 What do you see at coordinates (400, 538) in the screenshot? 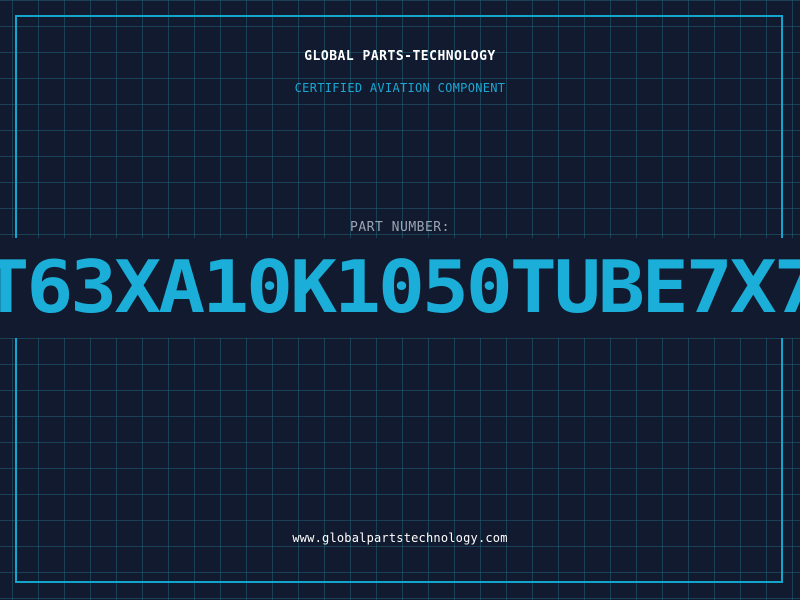
I see `website-url: www.globalpartstechnology.com` at bounding box center [400, 538].